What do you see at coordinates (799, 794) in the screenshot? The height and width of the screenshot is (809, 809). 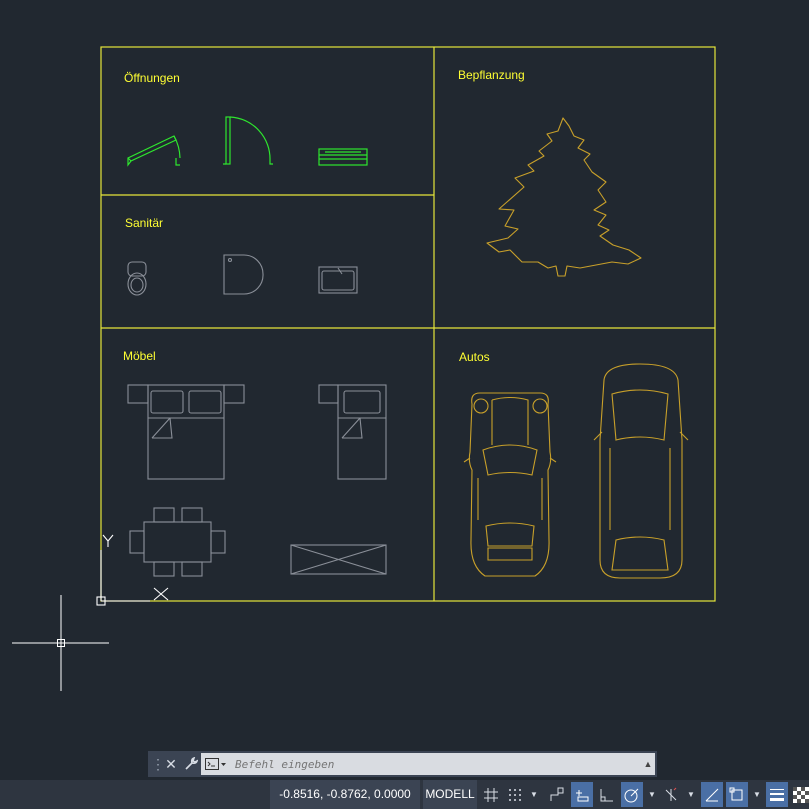 I see `transparency-icon` at bounding box center [799, 794].